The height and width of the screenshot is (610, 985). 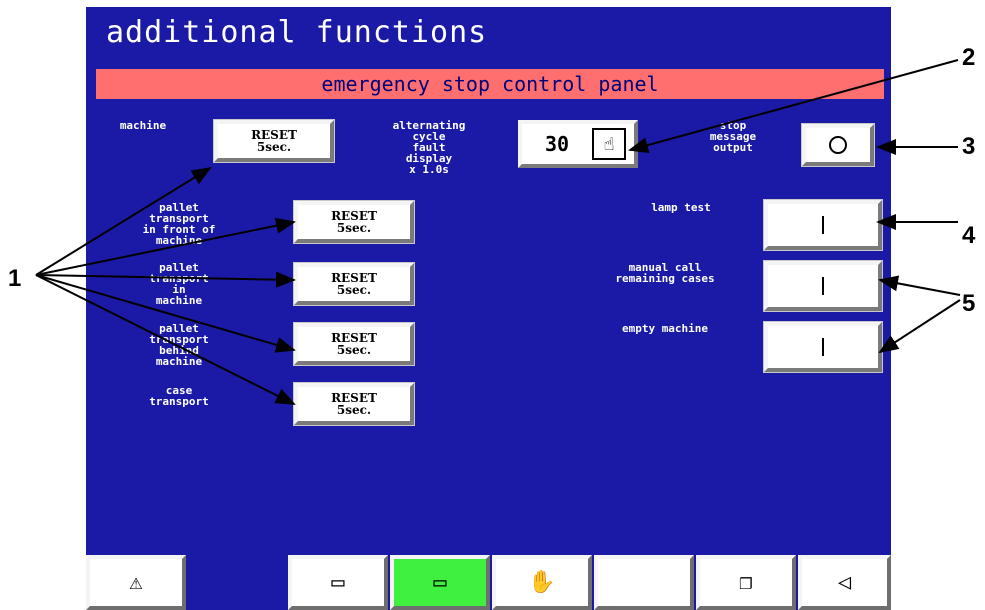 What do you see at coordinates (969, 146) in the screenshot?
I see `callout-3: 3` at bounding box center [969, 146].